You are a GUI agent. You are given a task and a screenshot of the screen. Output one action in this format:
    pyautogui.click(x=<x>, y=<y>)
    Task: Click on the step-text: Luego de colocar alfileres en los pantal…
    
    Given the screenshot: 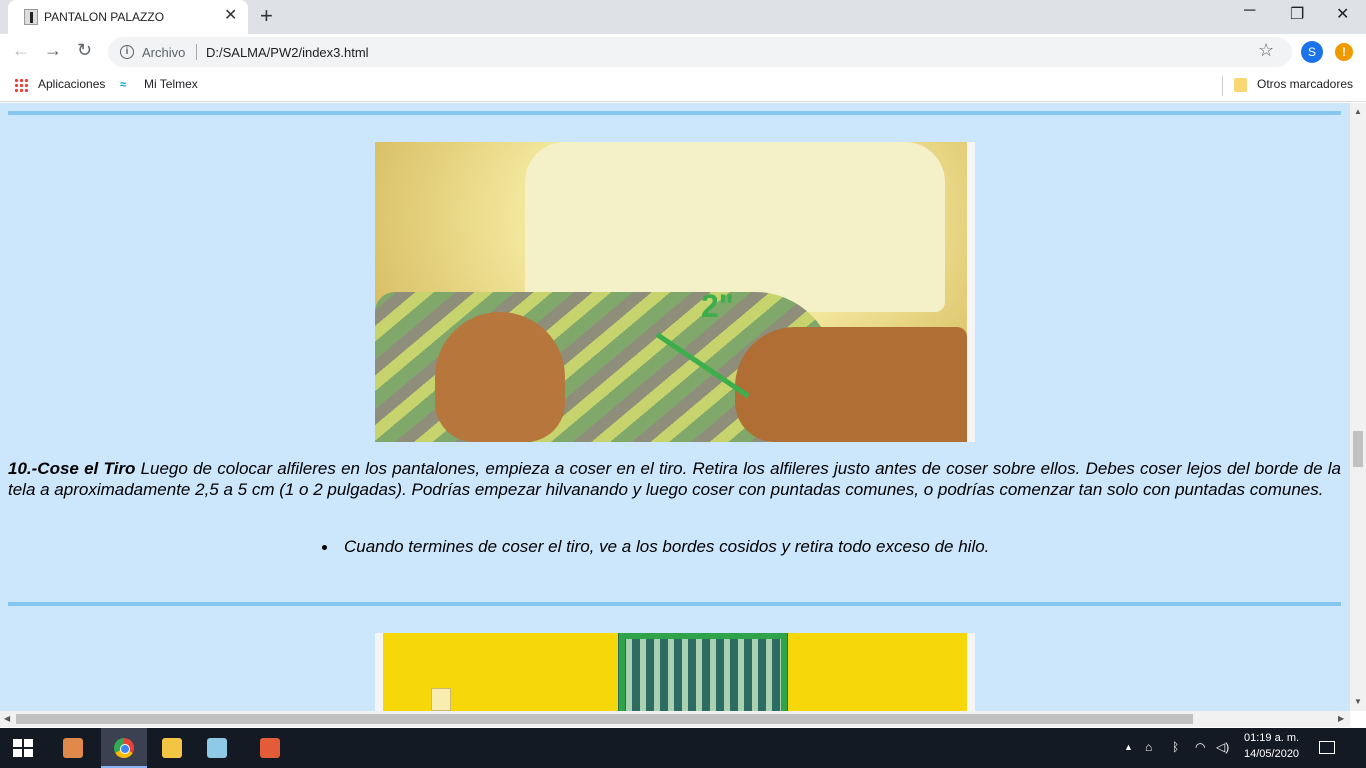 What is the action you would take?
    pyautogui.click(x=674, y=479)
    